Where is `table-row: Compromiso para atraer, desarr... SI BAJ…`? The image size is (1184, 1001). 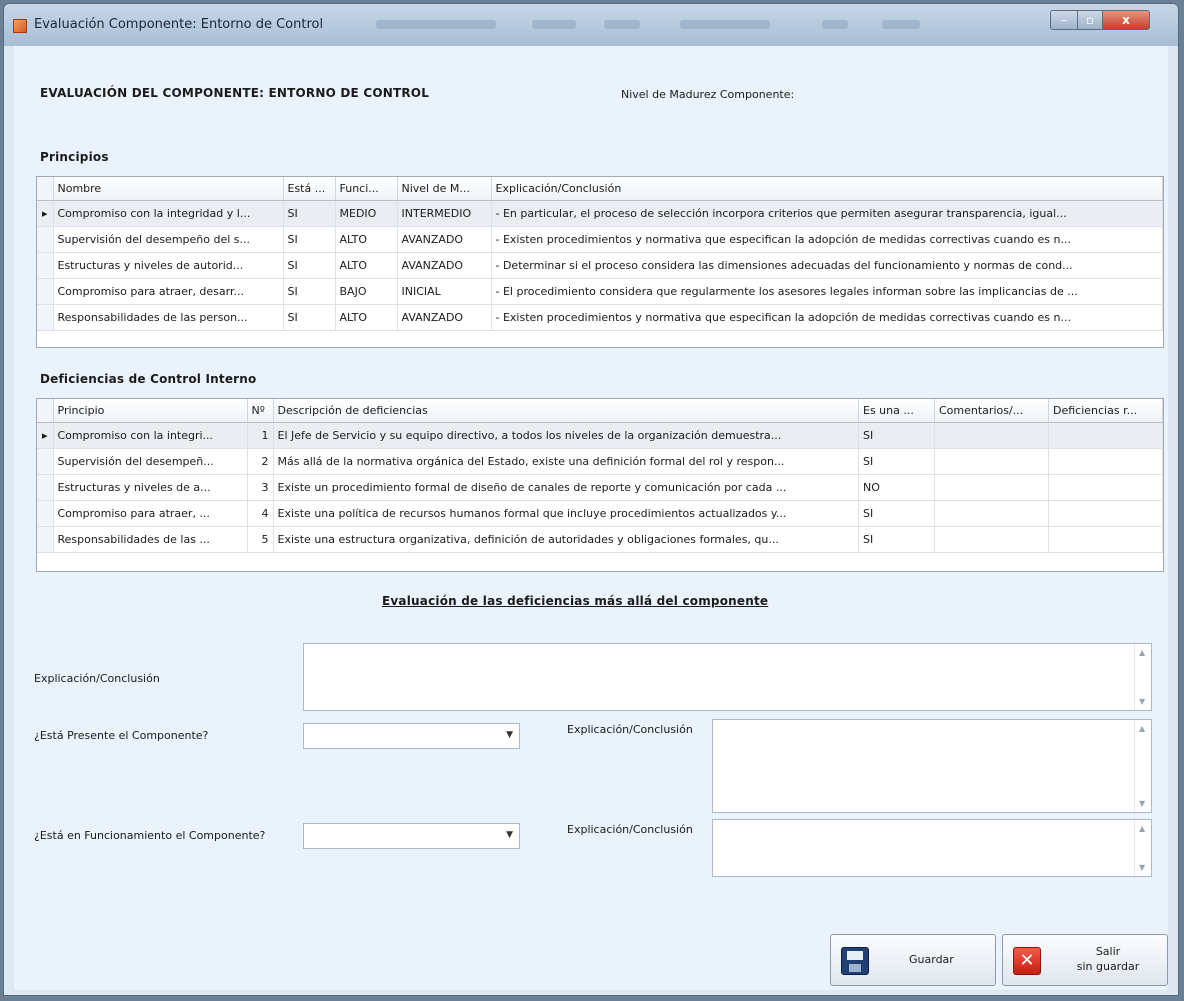
table-row: Compromiso para atraer, desarr... SI BAJ… is located at coordinates (600, 291).